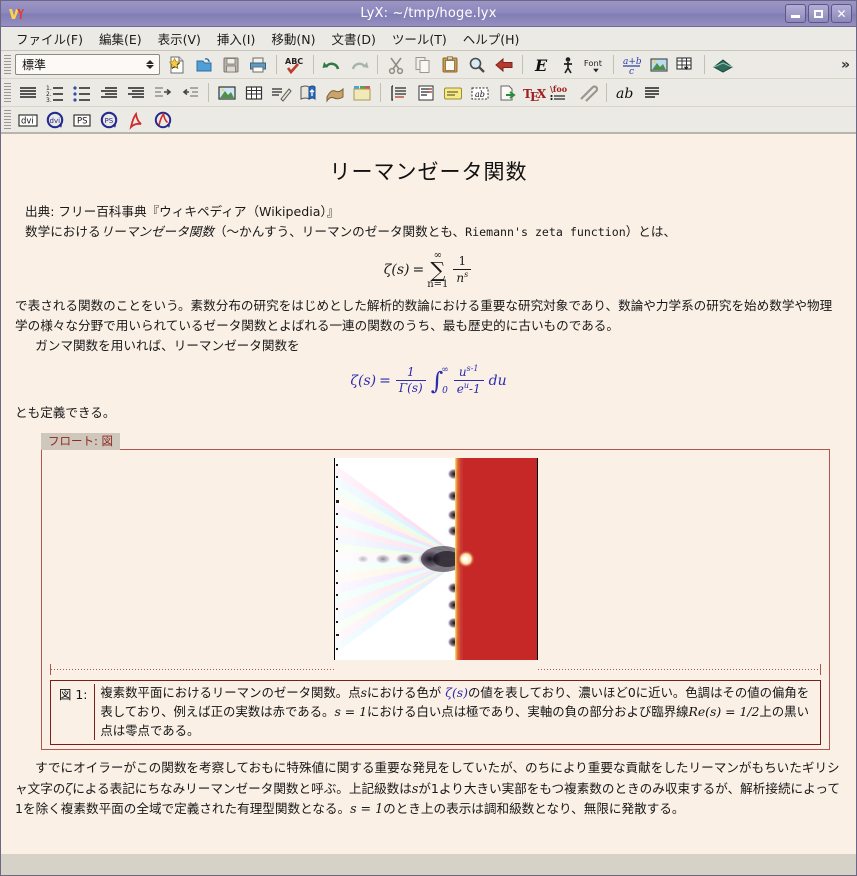 The height and width of the screenshot is (876, 857). I want to click on insert-nomenclature-icon: \foo, so click(561, 93).